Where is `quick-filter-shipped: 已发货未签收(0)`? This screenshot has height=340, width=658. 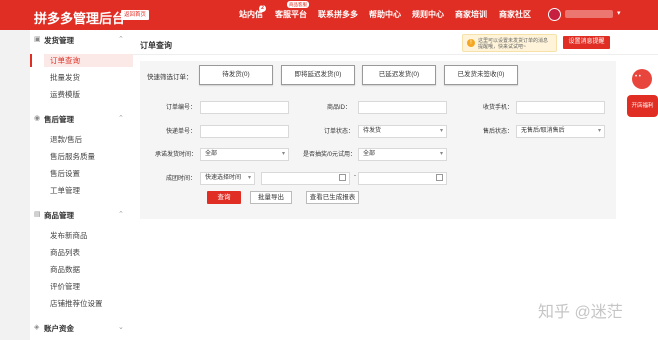 quick-filter-shipped: 已发货未签收(0) is located at coordinates (481, 75).